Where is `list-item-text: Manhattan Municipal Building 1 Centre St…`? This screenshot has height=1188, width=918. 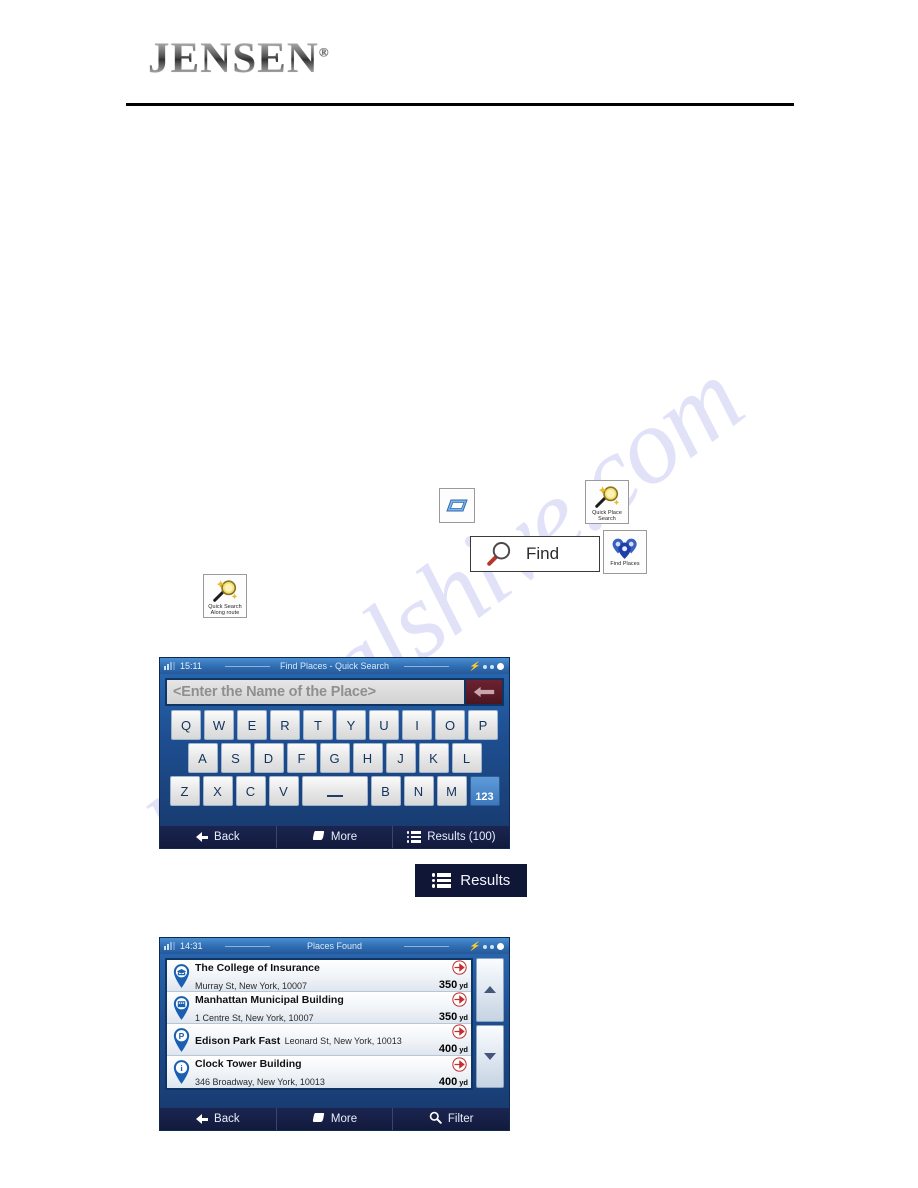
list-item-text: Manhattan Municipal Building 1 Centre St… is located at coordinates (301, 1008).